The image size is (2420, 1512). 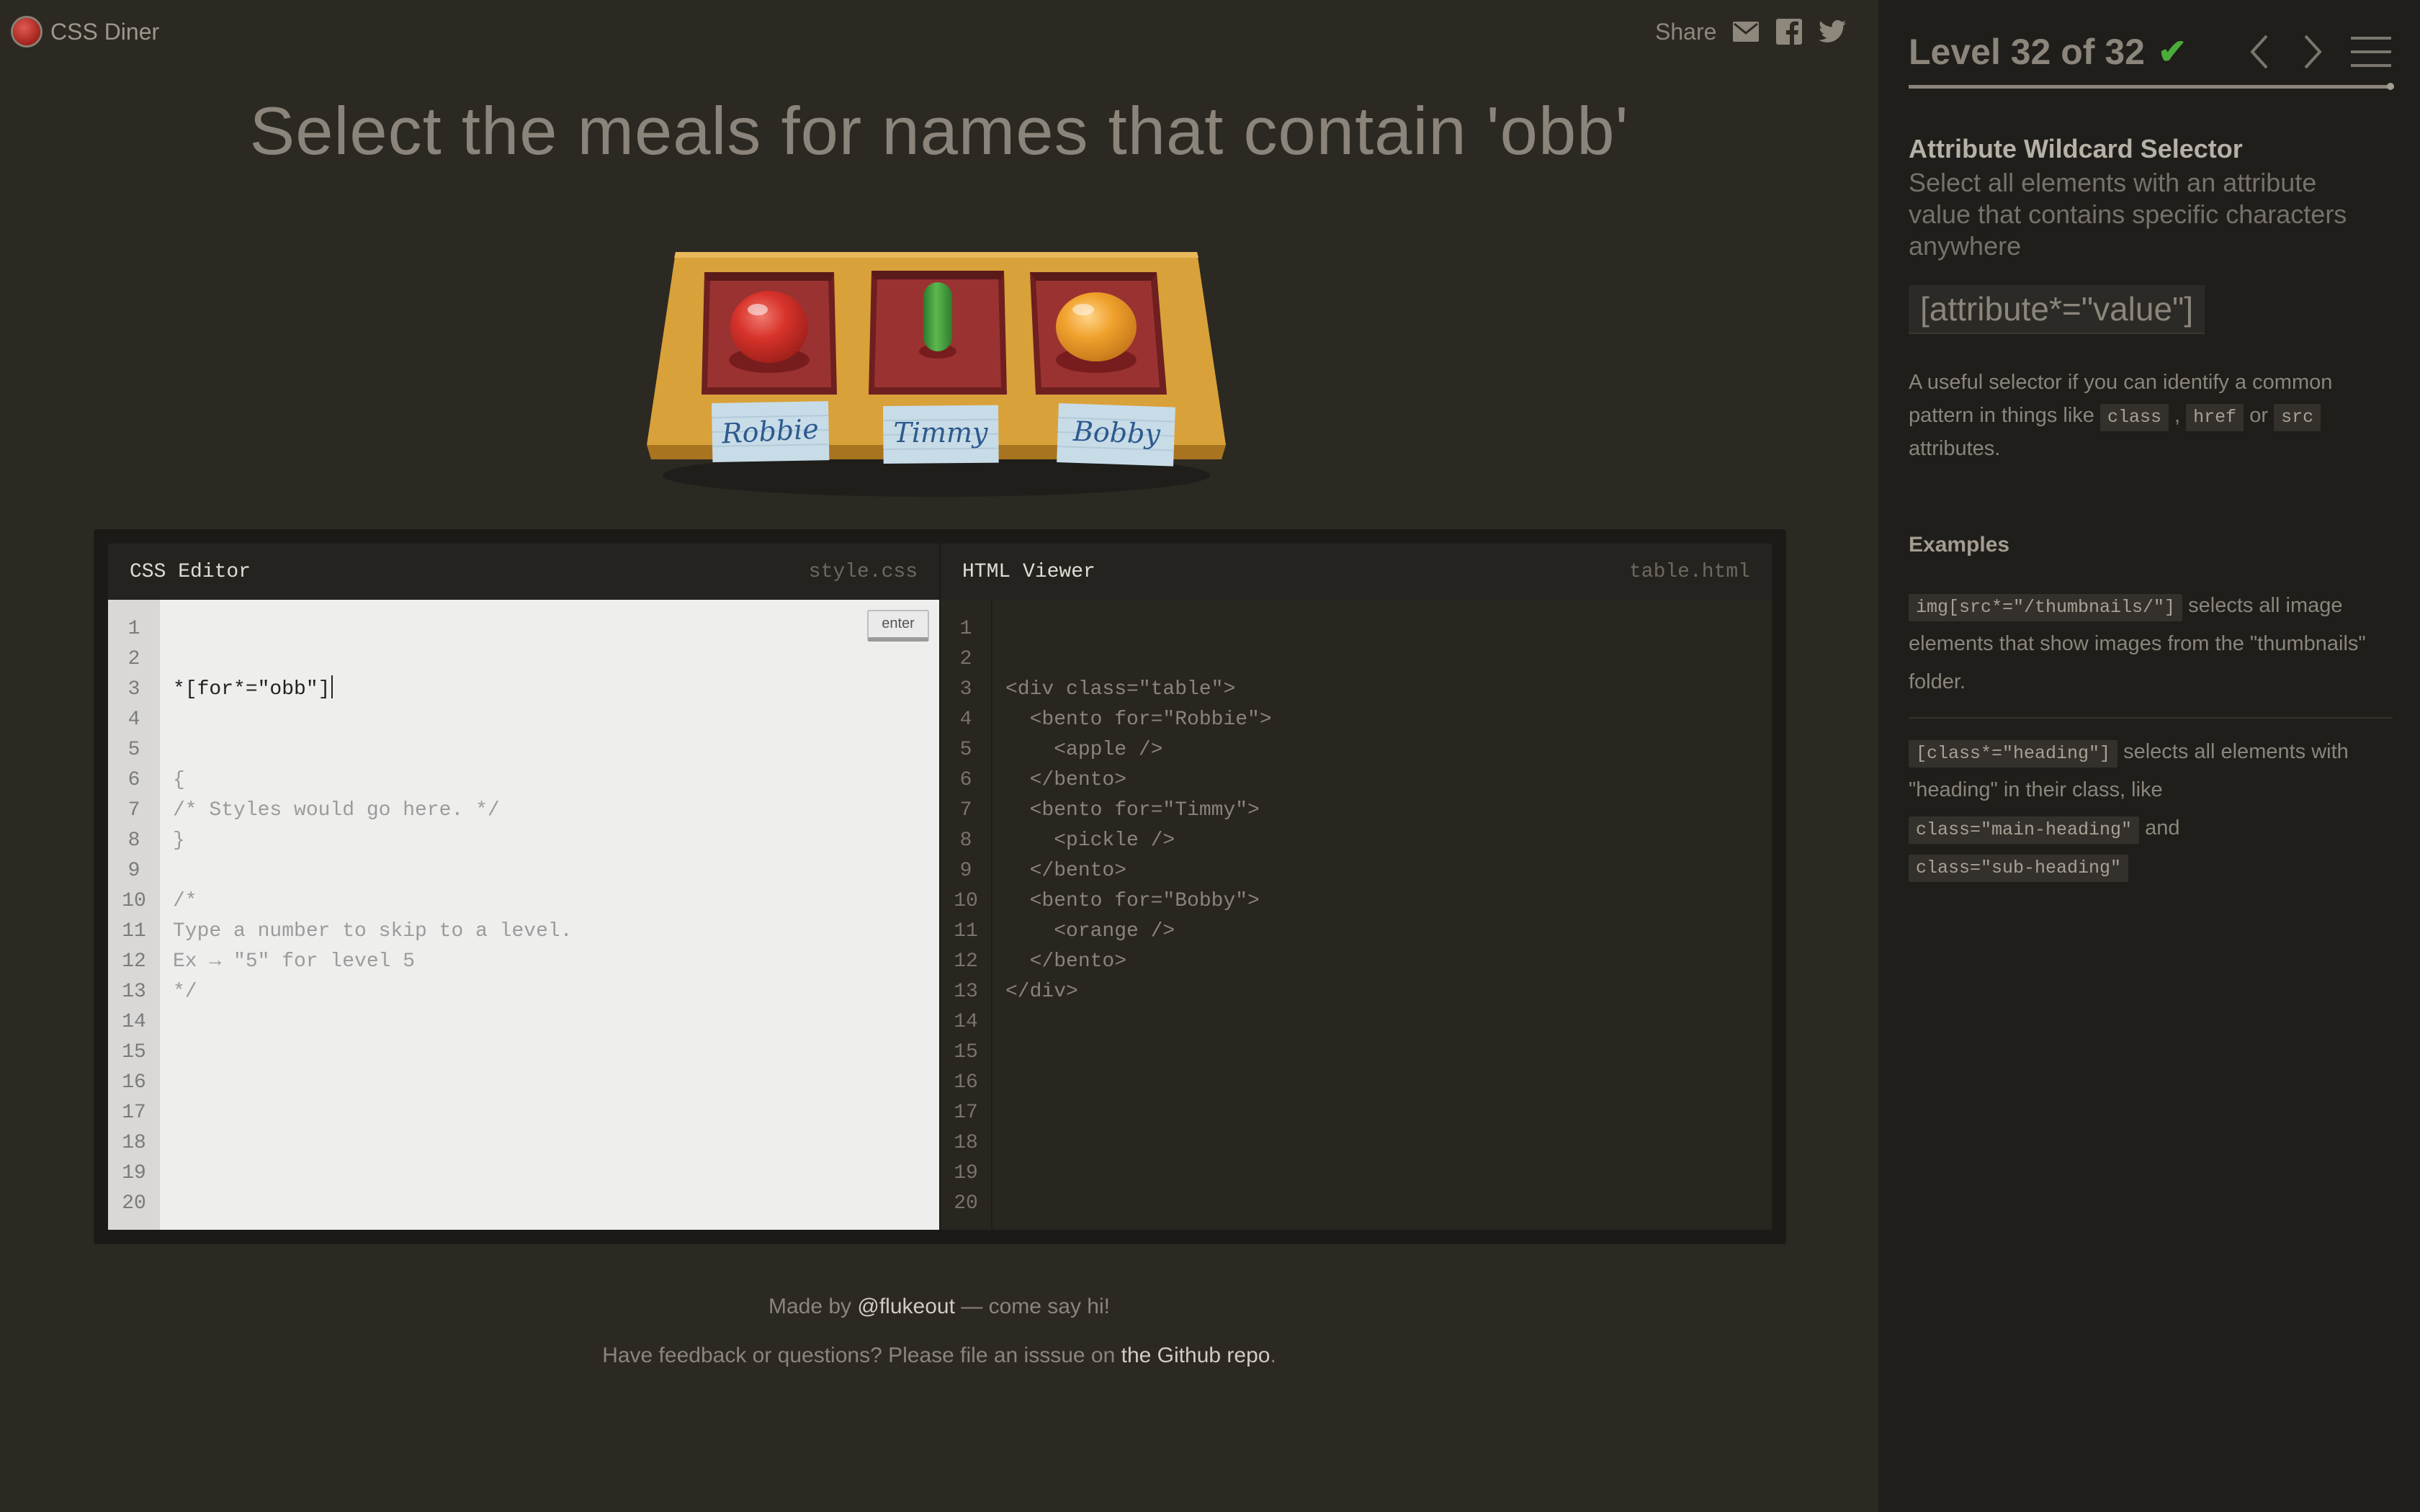 I want to click on css-editor-title: CSS Editor, so click(x=191, y=571).